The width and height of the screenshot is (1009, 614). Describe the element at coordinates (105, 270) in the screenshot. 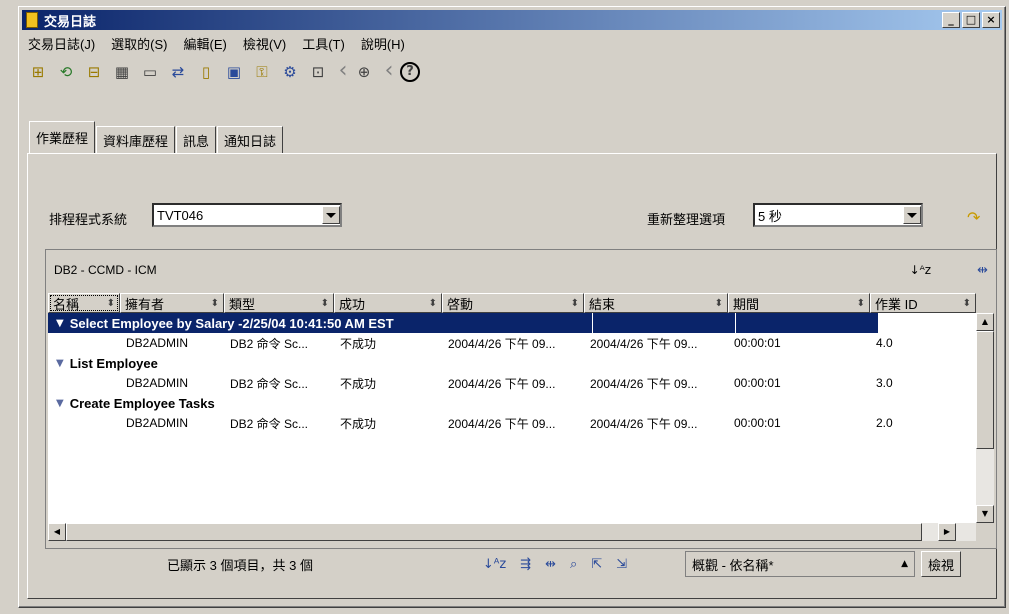

I see `table-caption: DB2 - CCMD - ICM` at that location.